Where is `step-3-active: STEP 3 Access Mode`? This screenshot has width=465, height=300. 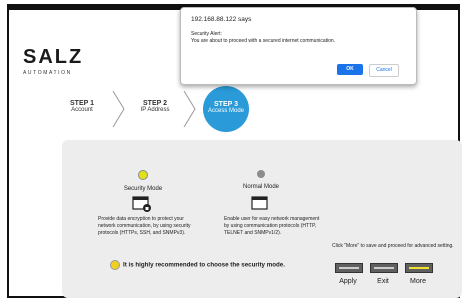 step-3-active: STEP 3 Access Mode is located at coordinates (226, 109).